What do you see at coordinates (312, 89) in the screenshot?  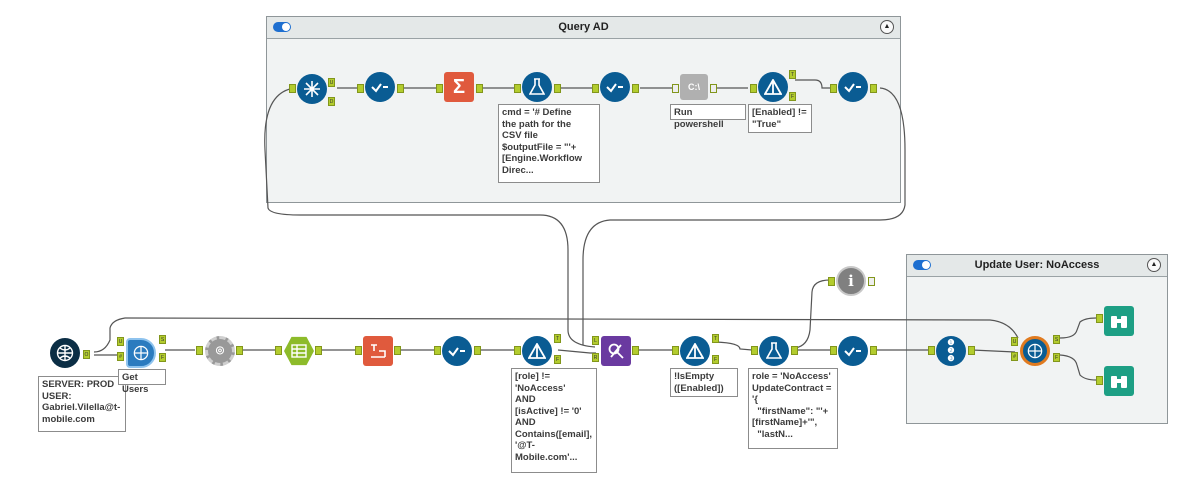 I see `dynamic-input-icon` at bounding box center [312, 89].